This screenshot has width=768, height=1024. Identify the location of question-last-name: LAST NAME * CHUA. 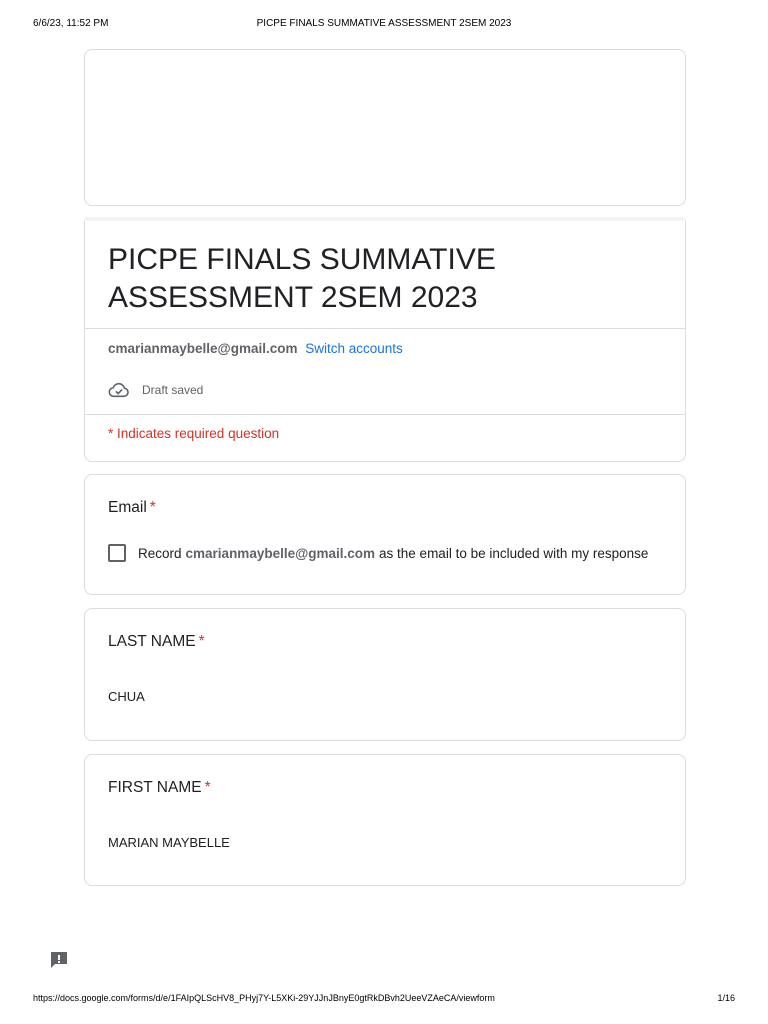
(385, 674).